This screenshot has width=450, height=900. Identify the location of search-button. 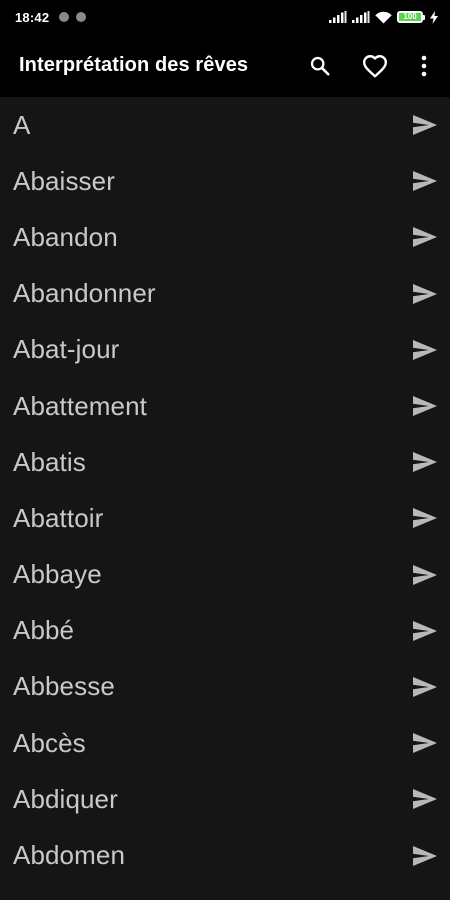
(320, 66).